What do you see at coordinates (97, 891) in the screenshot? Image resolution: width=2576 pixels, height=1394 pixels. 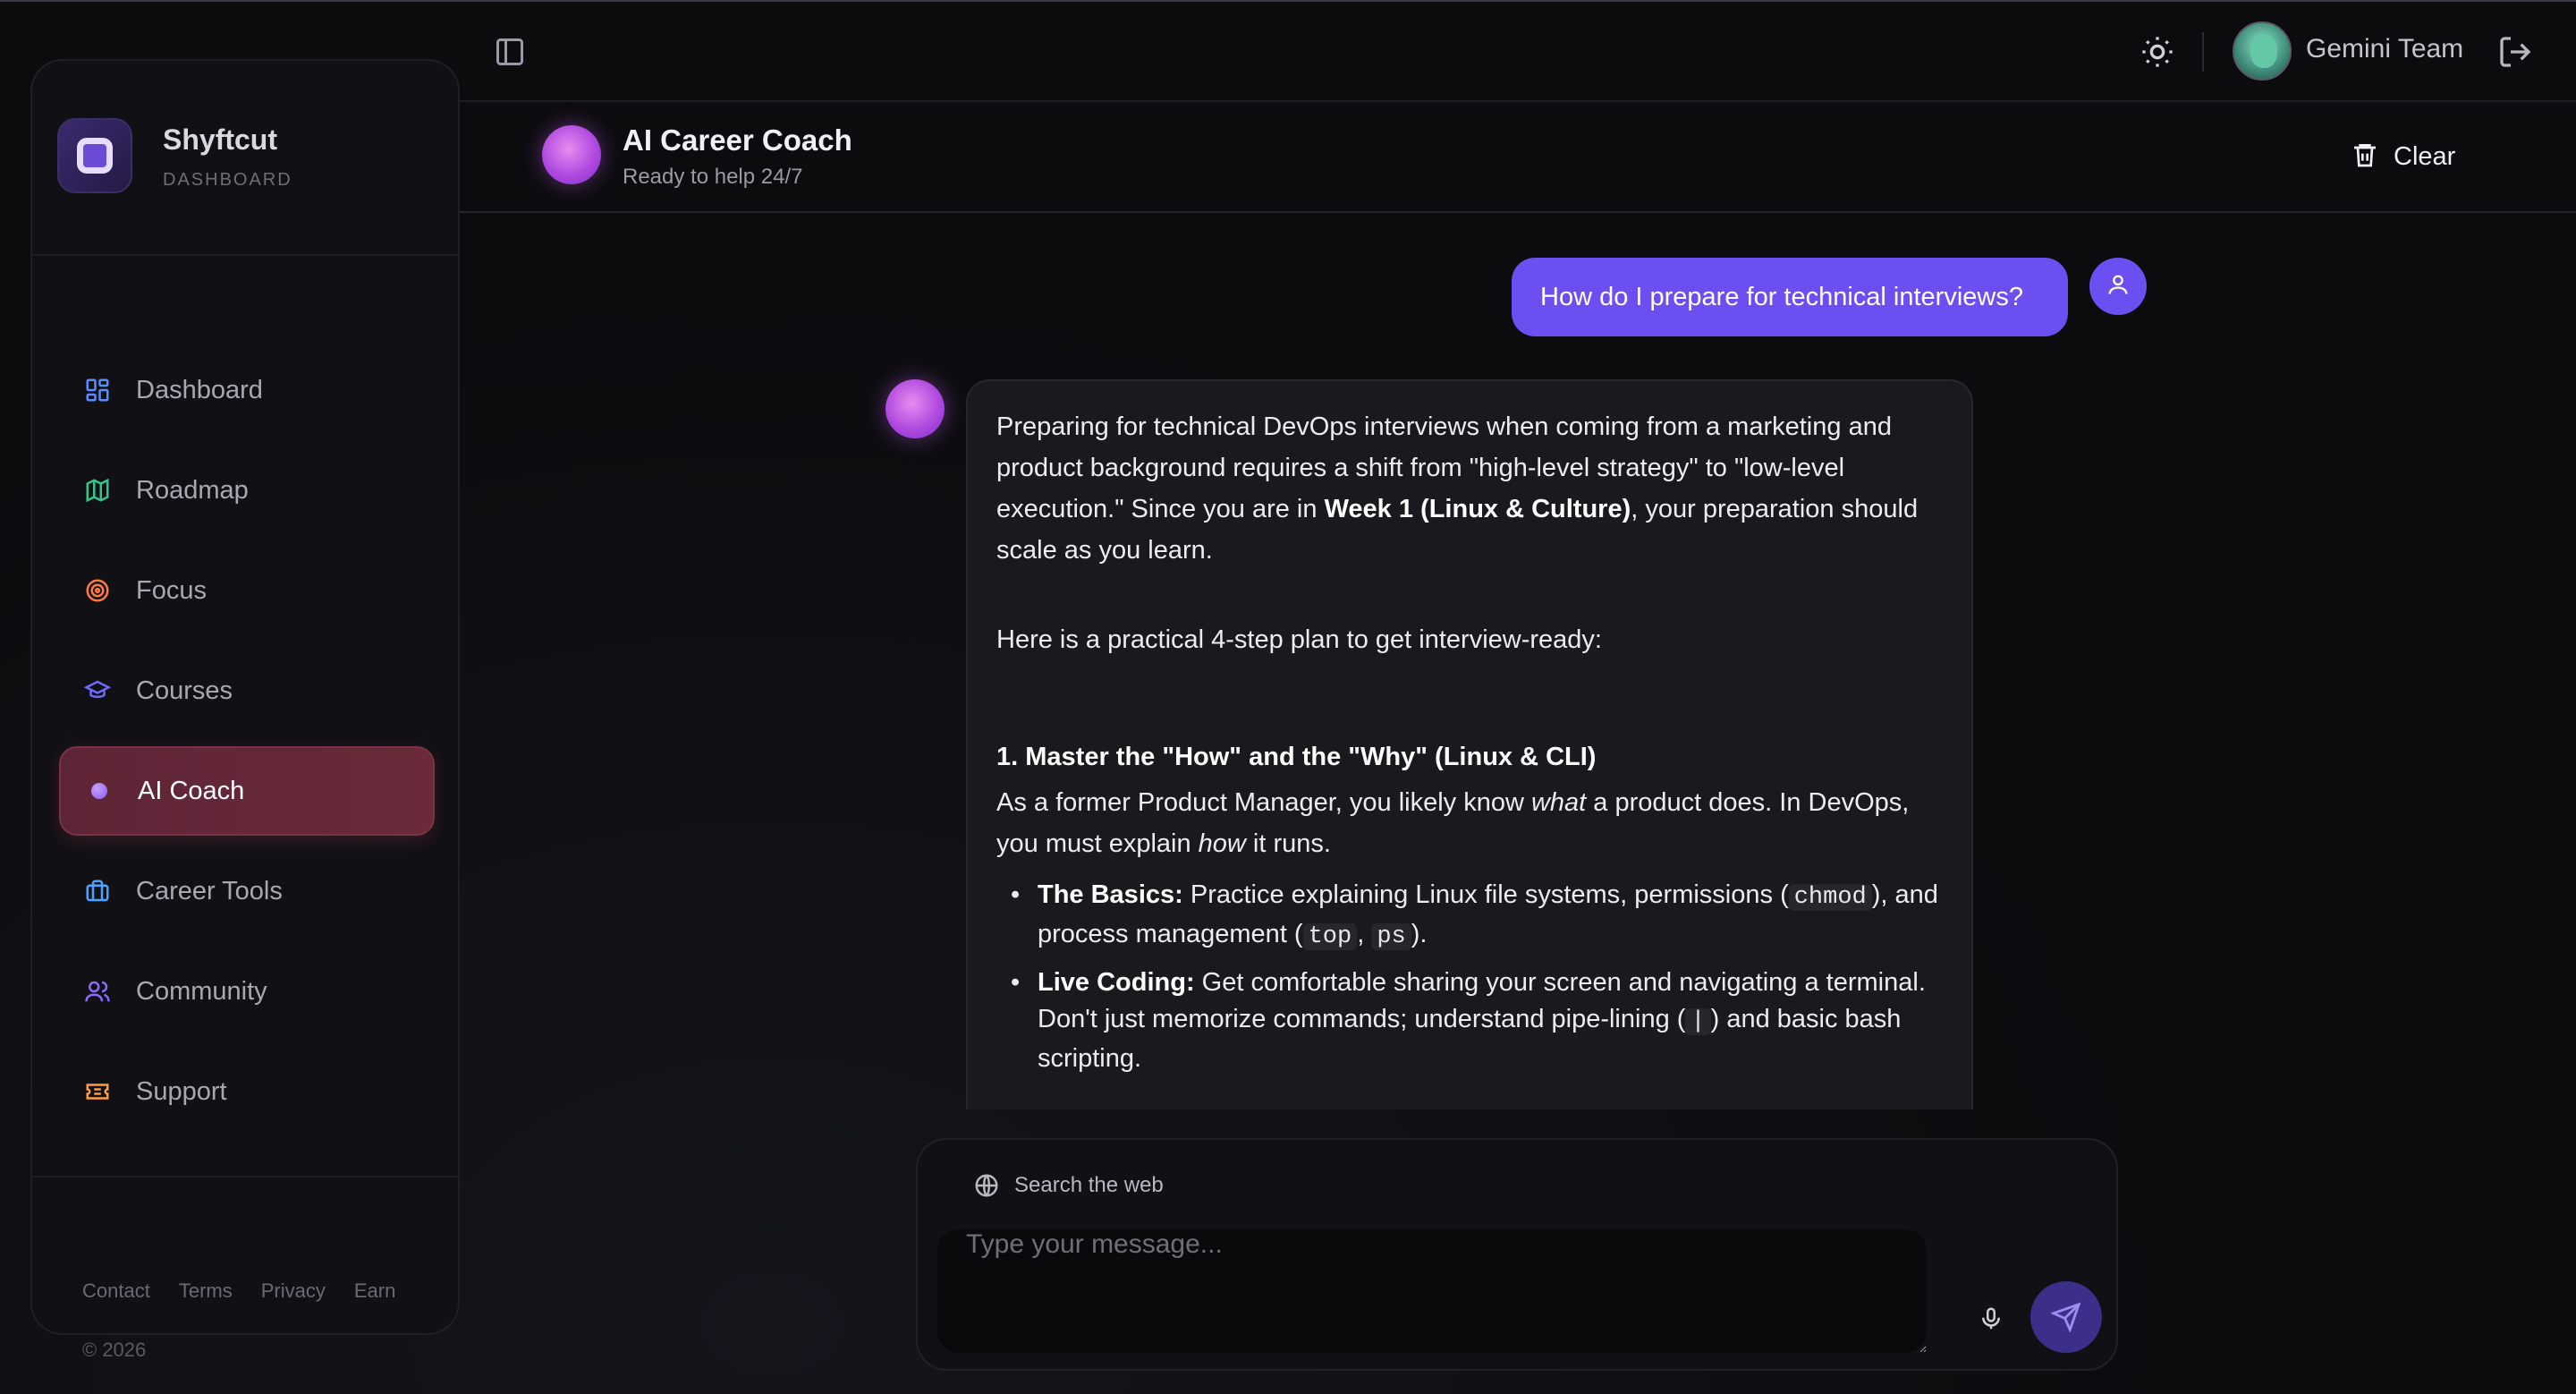 I see `briefcase-icon` at bounding box center [97, 891].